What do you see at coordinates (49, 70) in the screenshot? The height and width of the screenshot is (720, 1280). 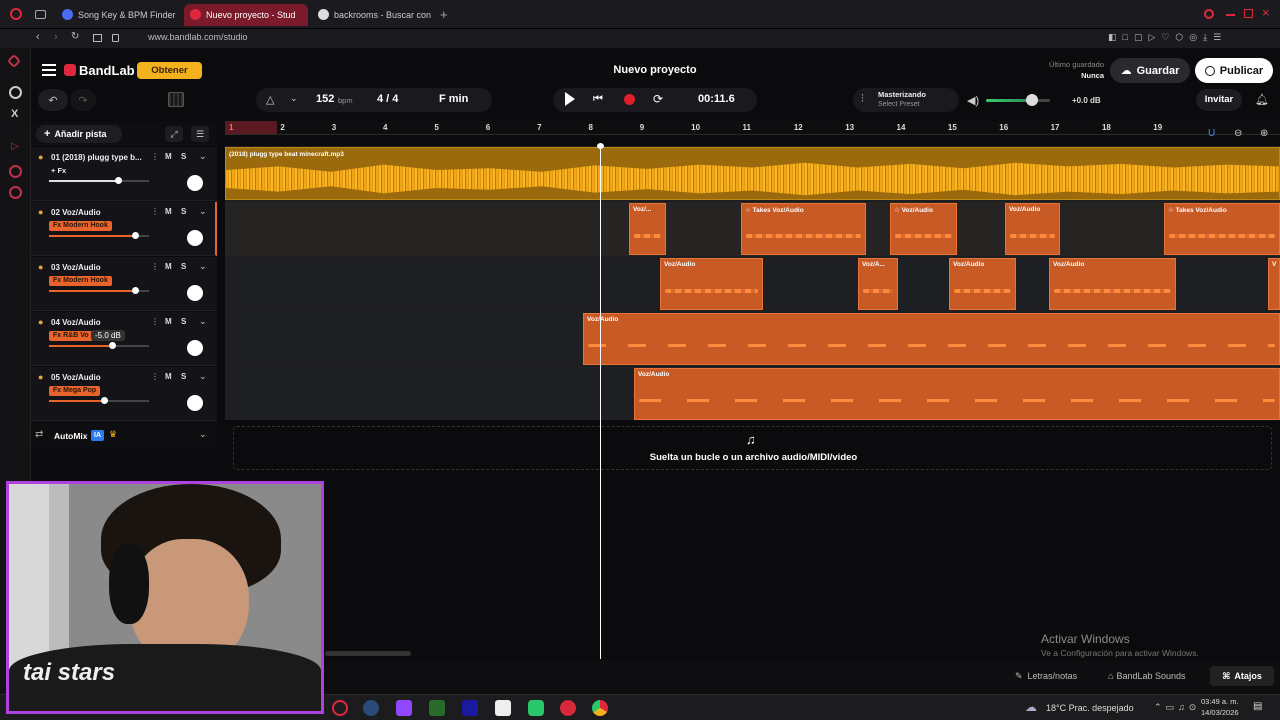 I see `menu-icon` at bounding box center [49, 70].